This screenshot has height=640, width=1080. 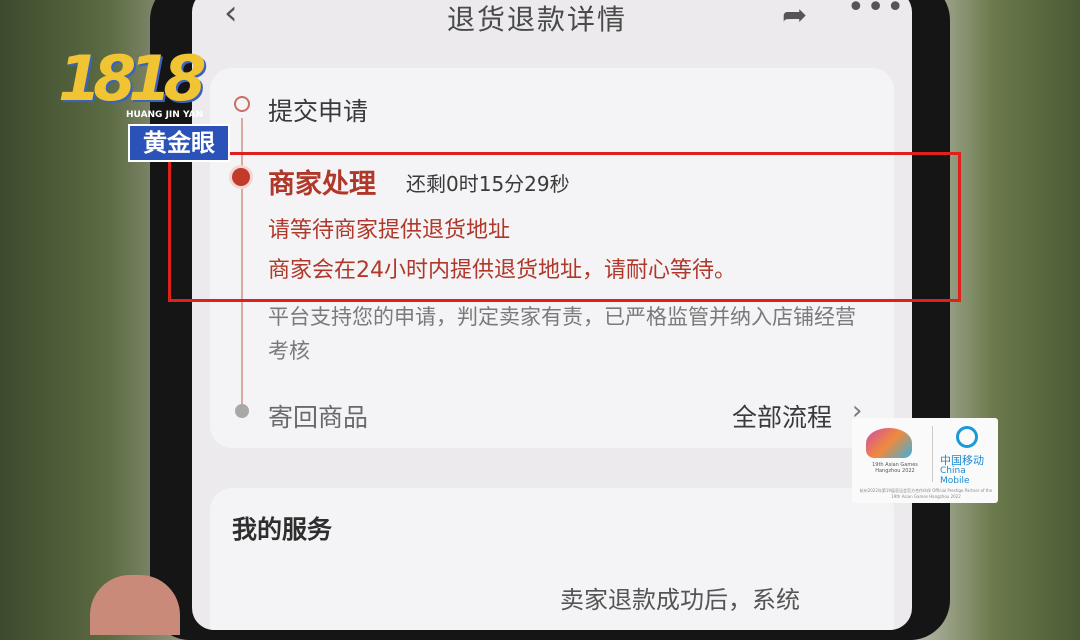 I want to click on services-title: 我的服务, so click(x=282, y=529).